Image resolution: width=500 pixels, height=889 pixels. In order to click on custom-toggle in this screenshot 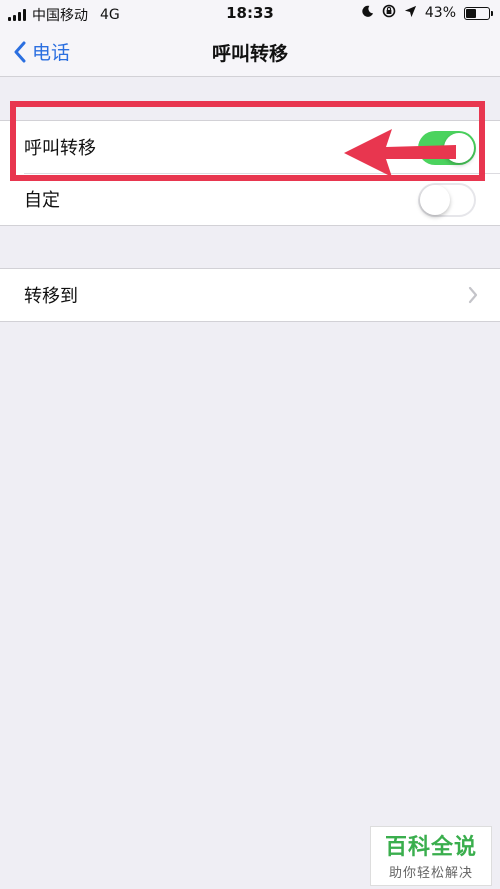, I will do `click(447, 200)`.